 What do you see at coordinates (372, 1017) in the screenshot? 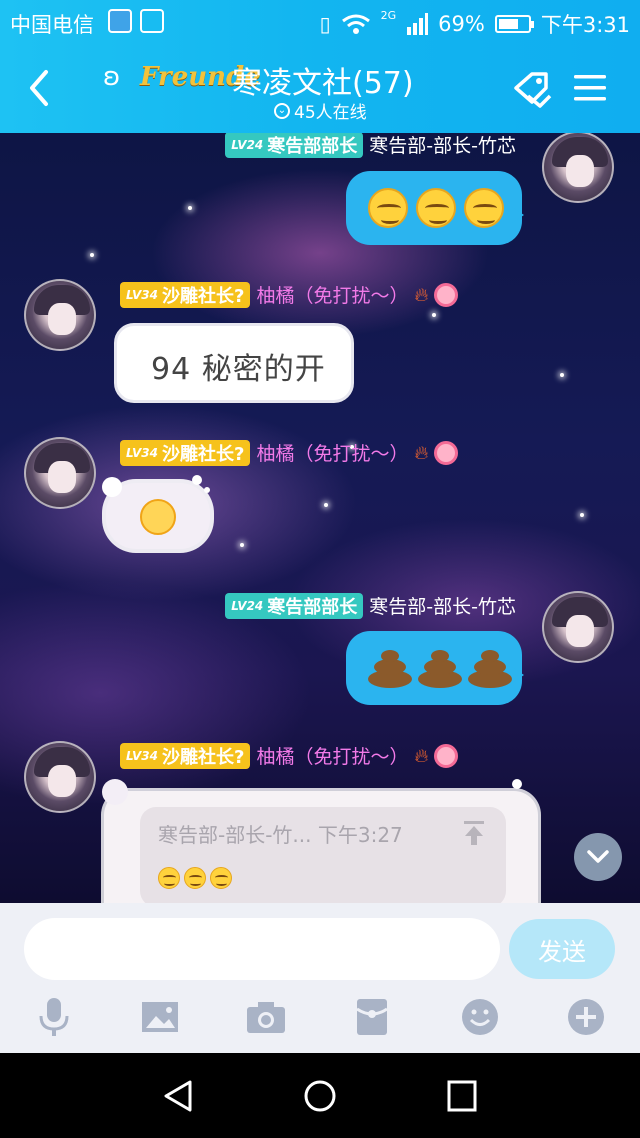
I see `red-packet-icon` at bounding box center [372, 1017].